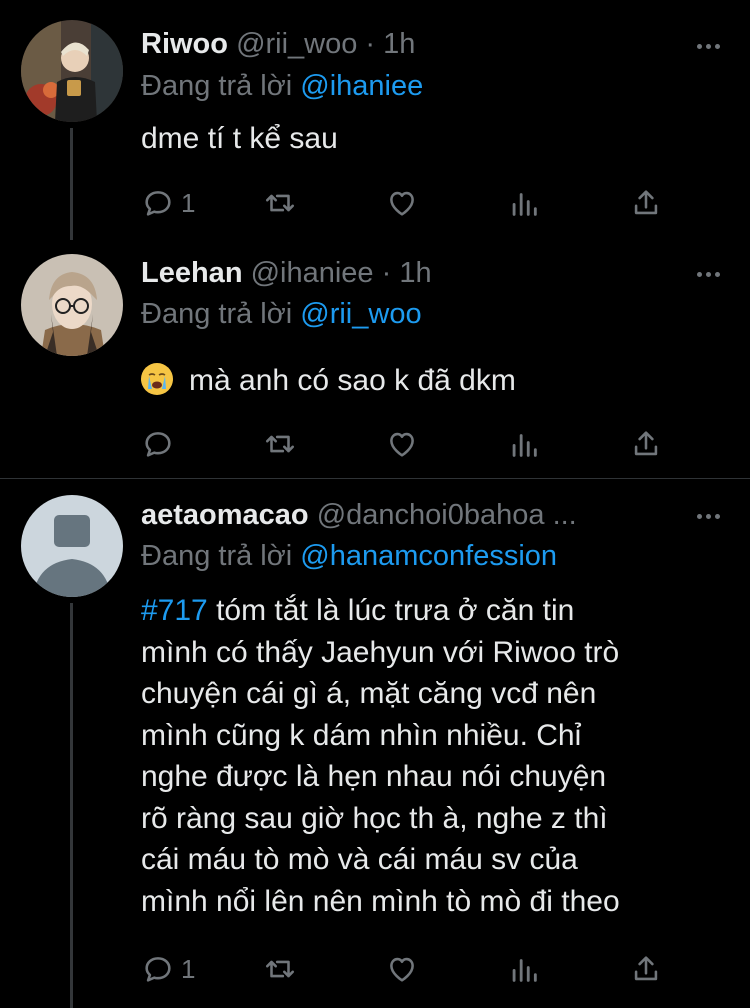 The height and width of the screenshot is (1008, 750). Describe the element at coordinates (359, 859) in the screenshot. I see `tweet-text-line: cái máu tò mò và cái máu sv của` at that location.